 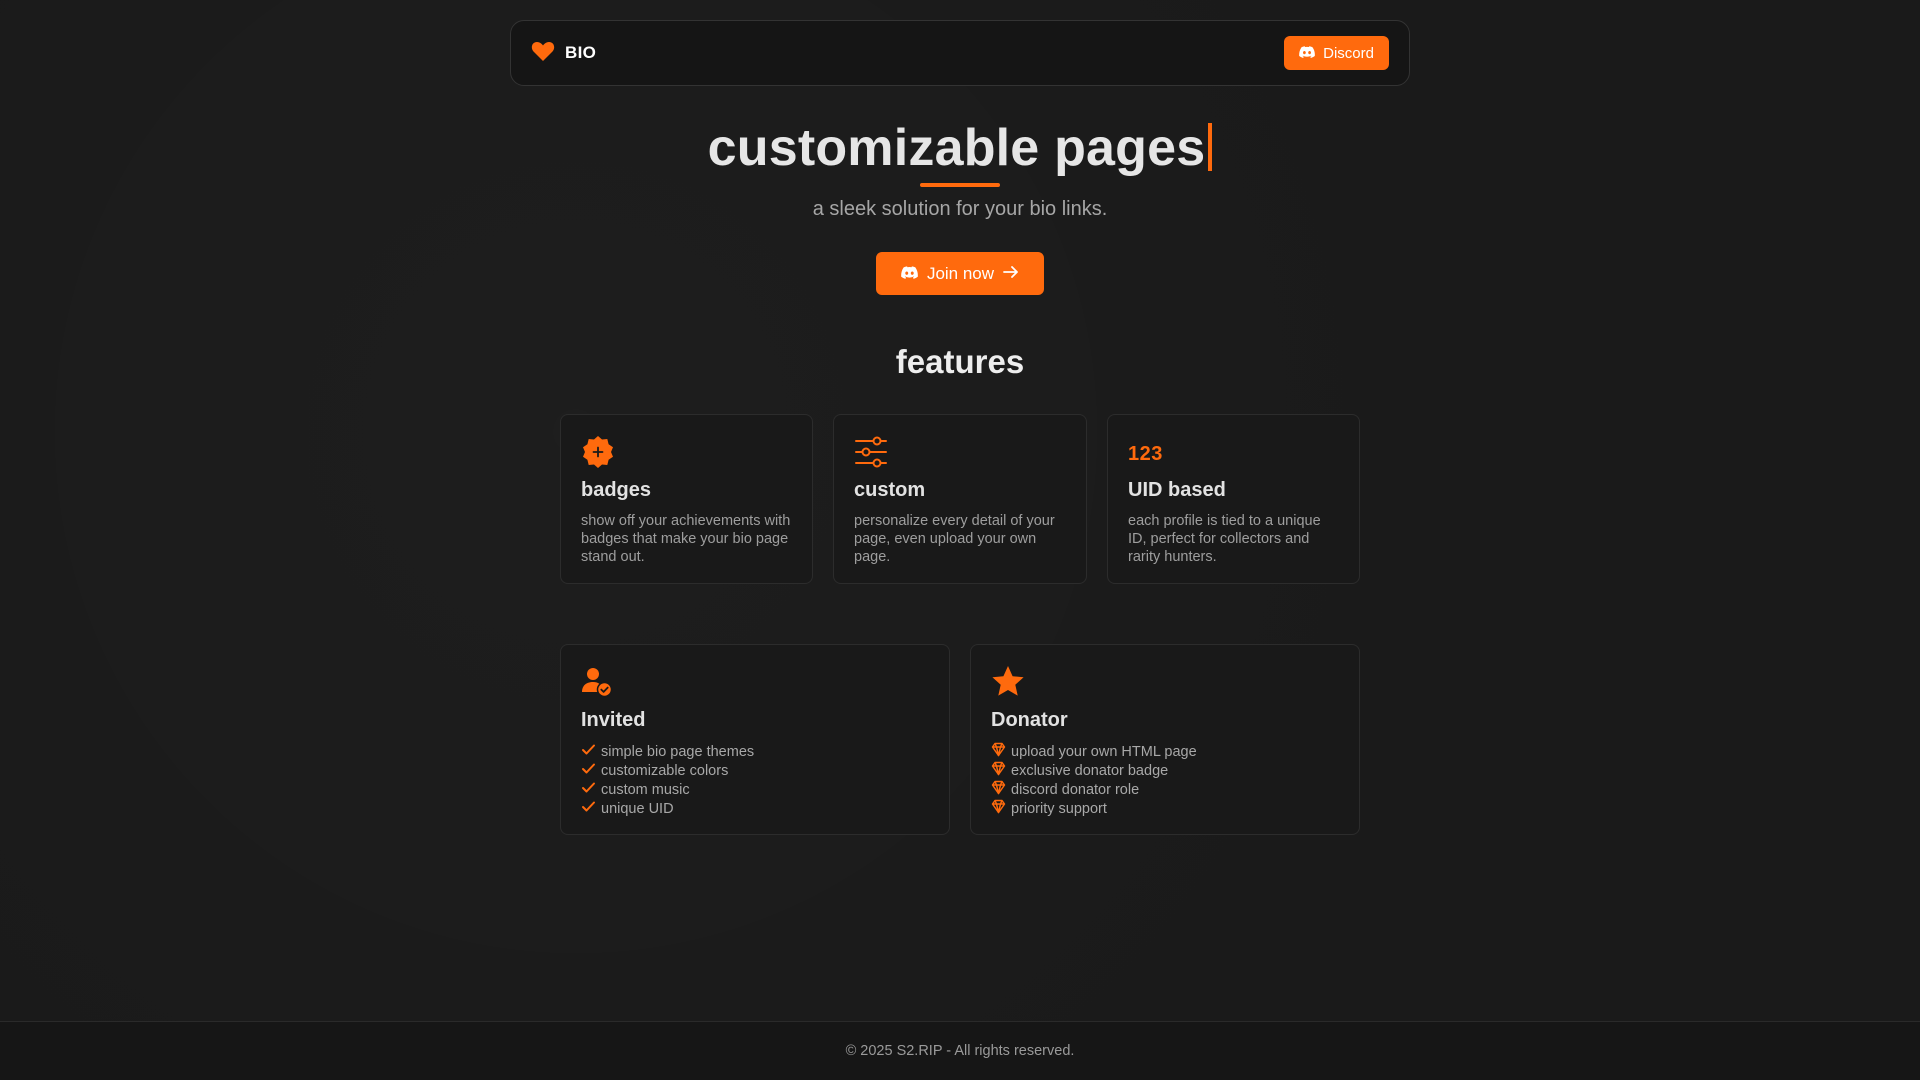 I want to click on hero-title: customizable pages, so click(x=960, y=148).